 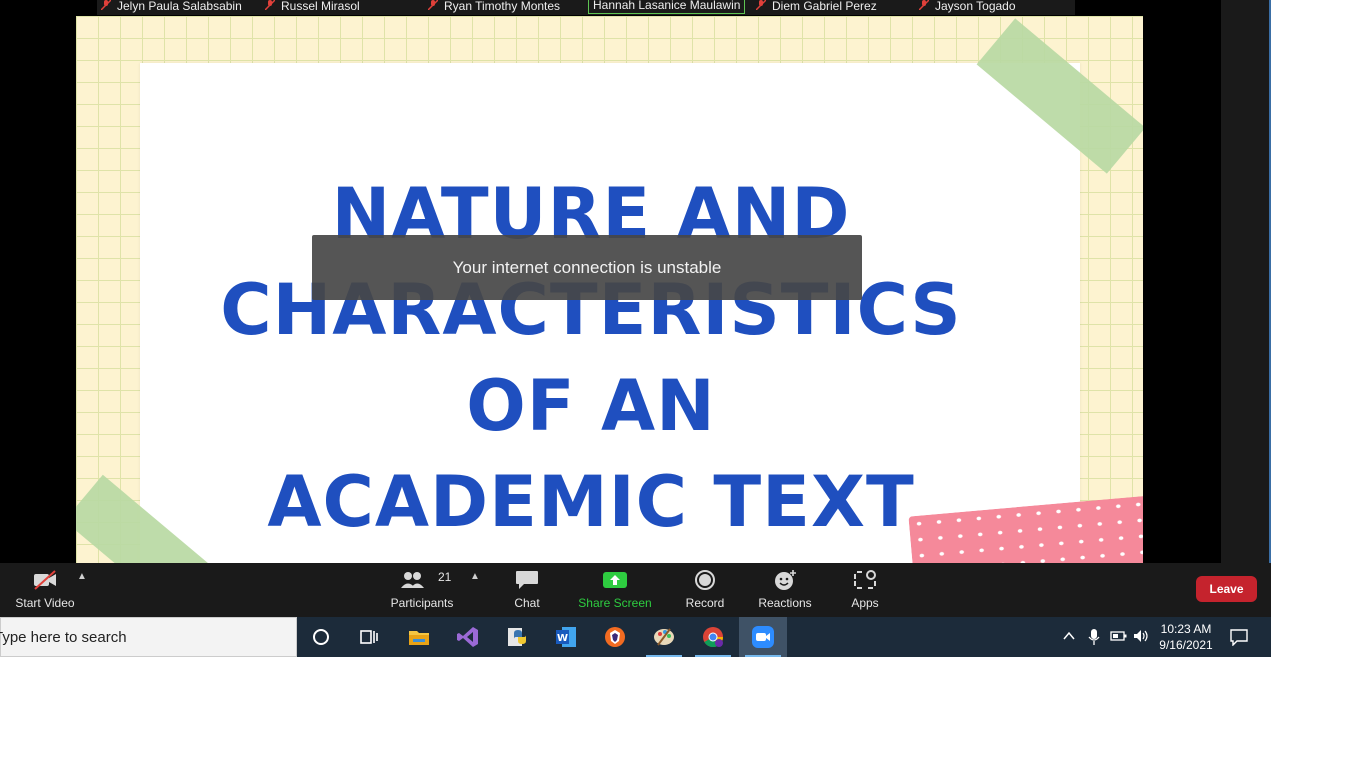 I want to click on record-button: Record, so click(x=705, y=590).